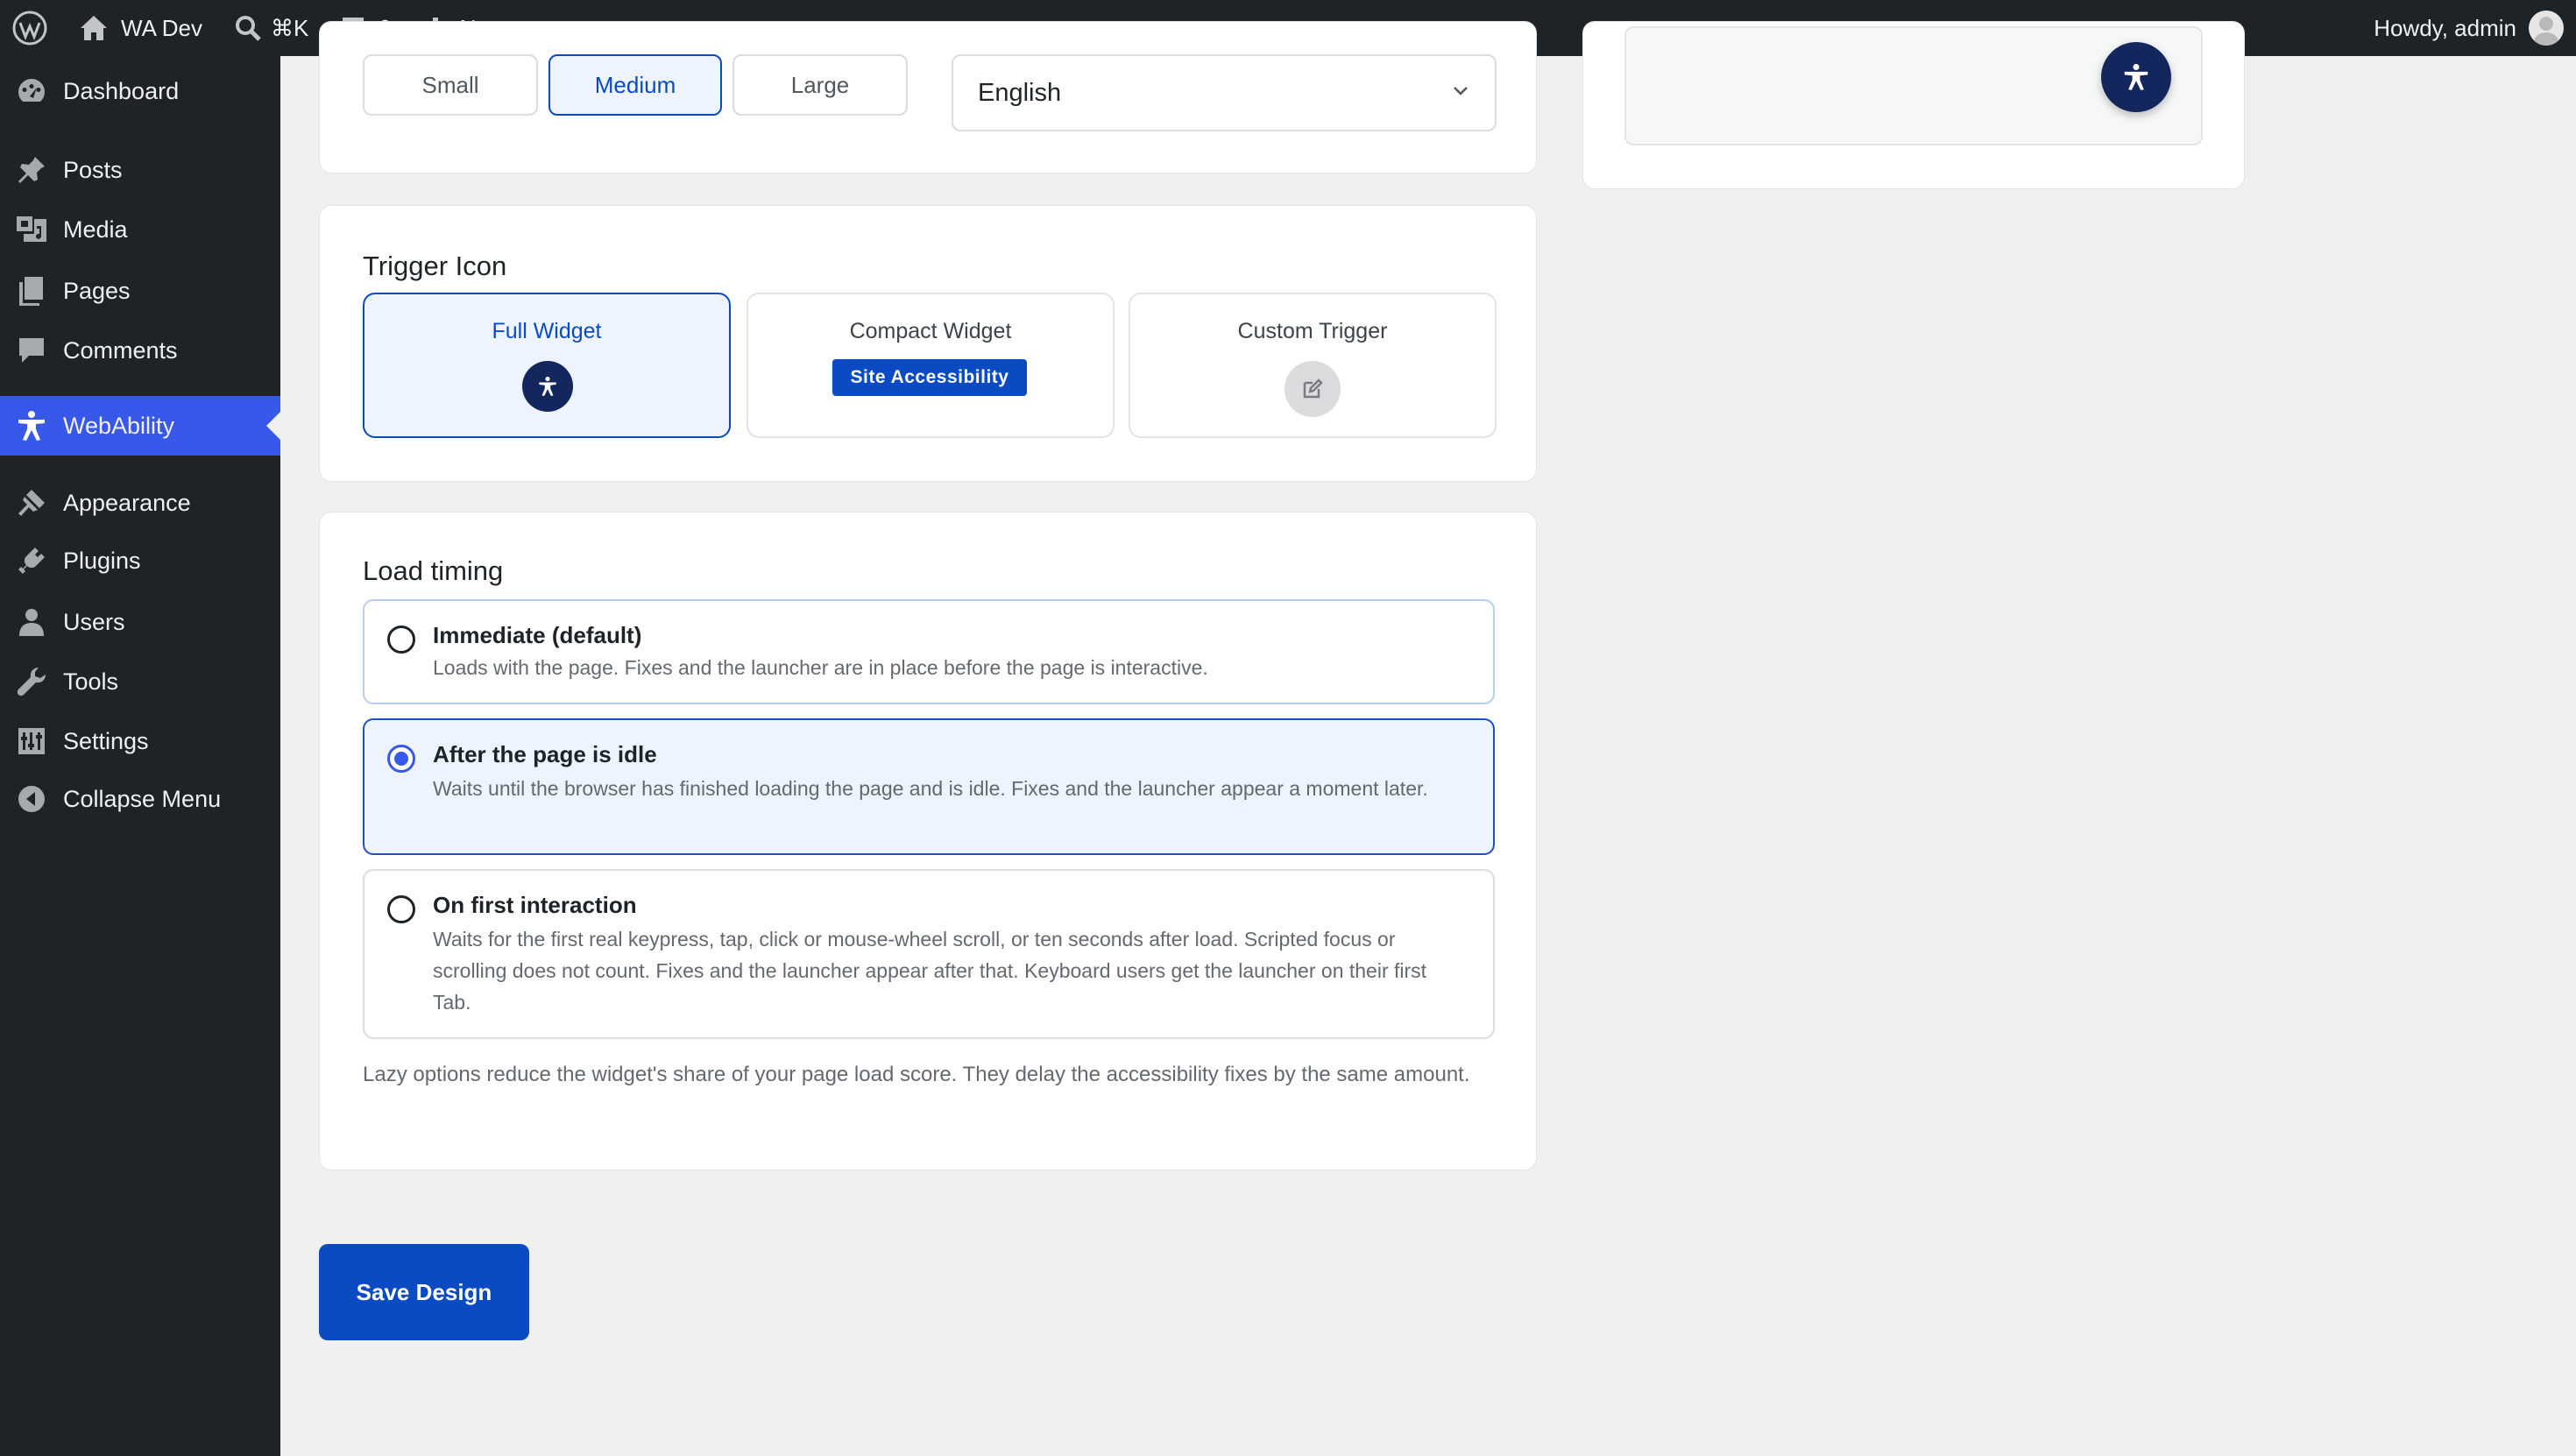  What do you see at coordinates (31, 90) in the screenshot?
I see `dashboard-icon` at bounding box center [31, 90].